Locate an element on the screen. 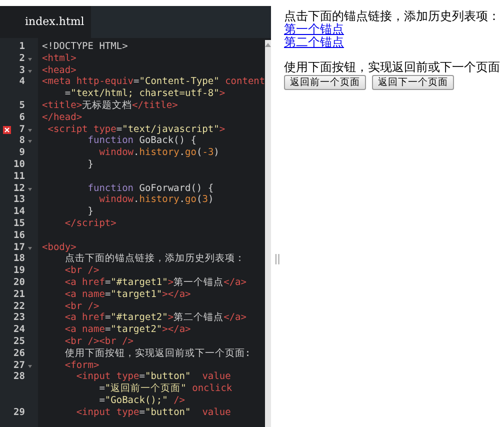 Image resolution: width=500 pixels, height=427 pixels. line-number: 14 is located at coordinates (18, 212).